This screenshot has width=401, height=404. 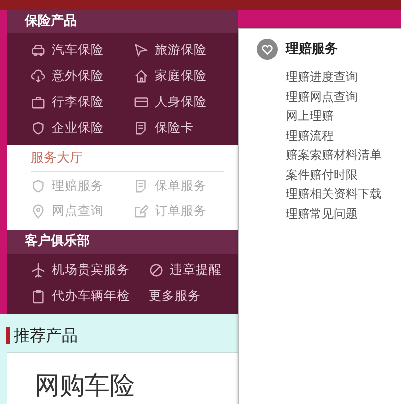 I want to click on menu-item: 人身保险, so click(x=184, y=102).